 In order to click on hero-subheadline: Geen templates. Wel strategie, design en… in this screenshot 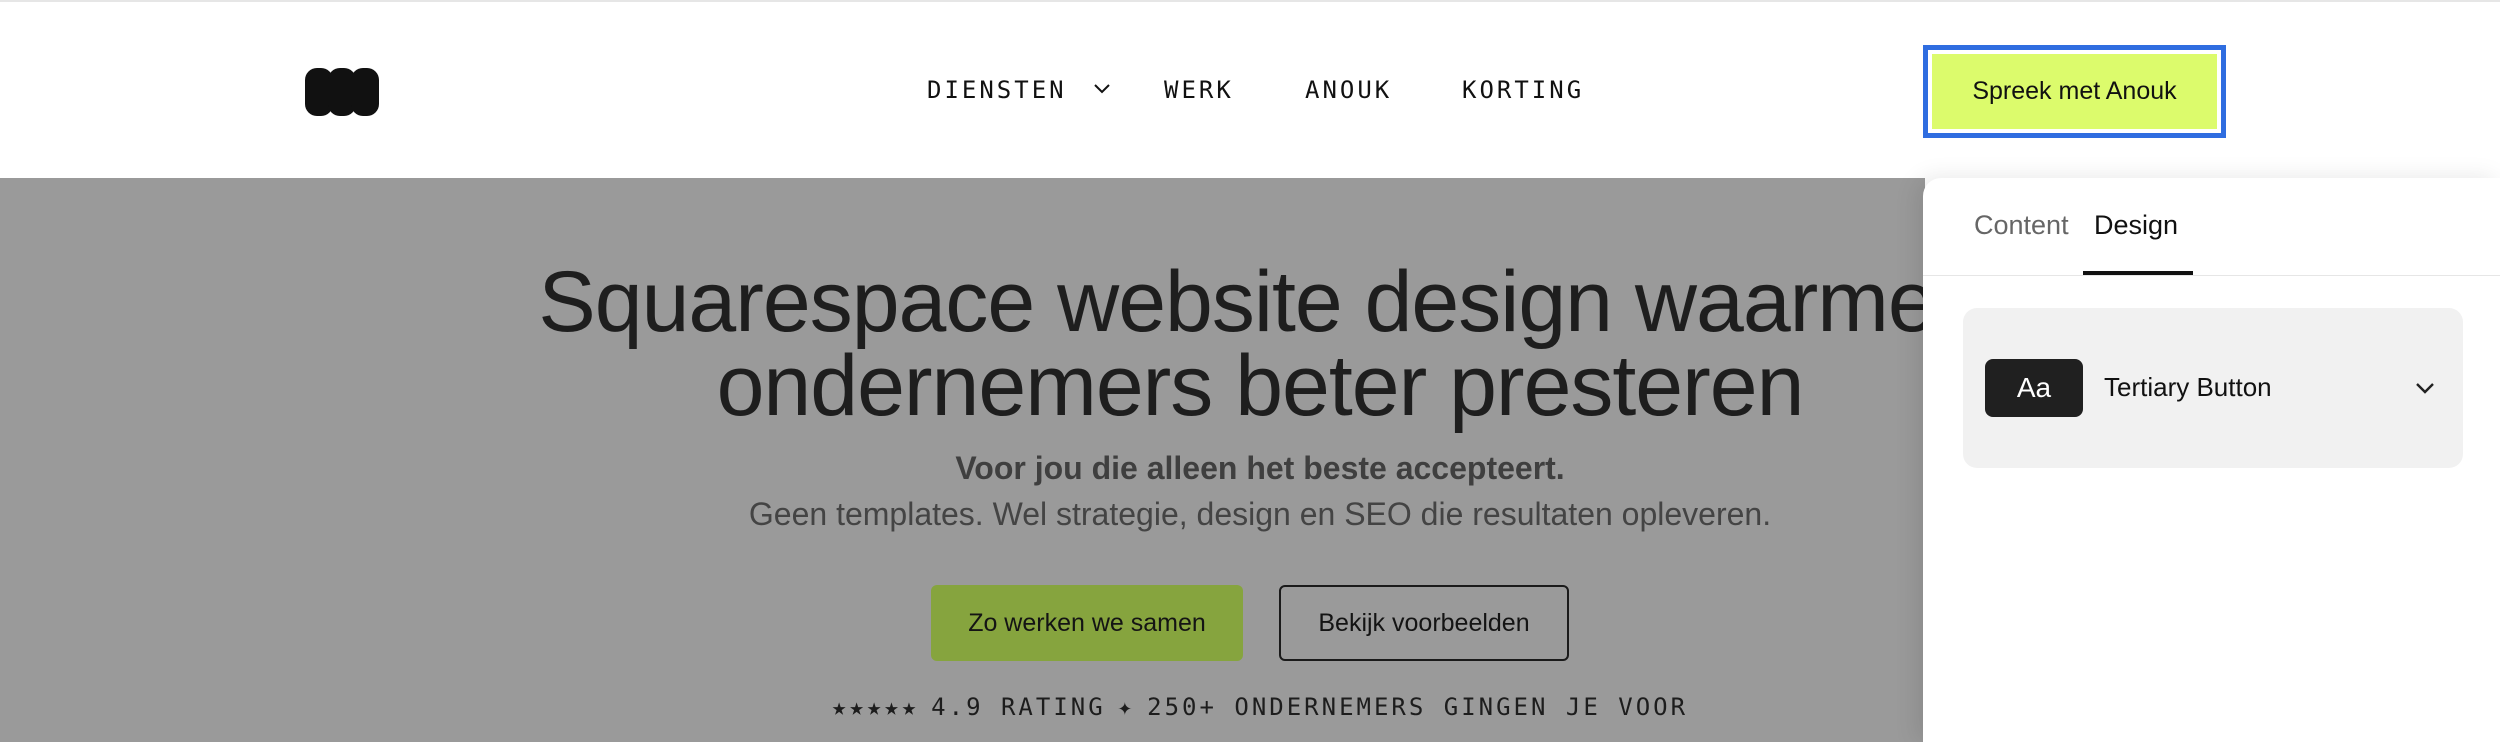, I will do `click(1260, 514)`.